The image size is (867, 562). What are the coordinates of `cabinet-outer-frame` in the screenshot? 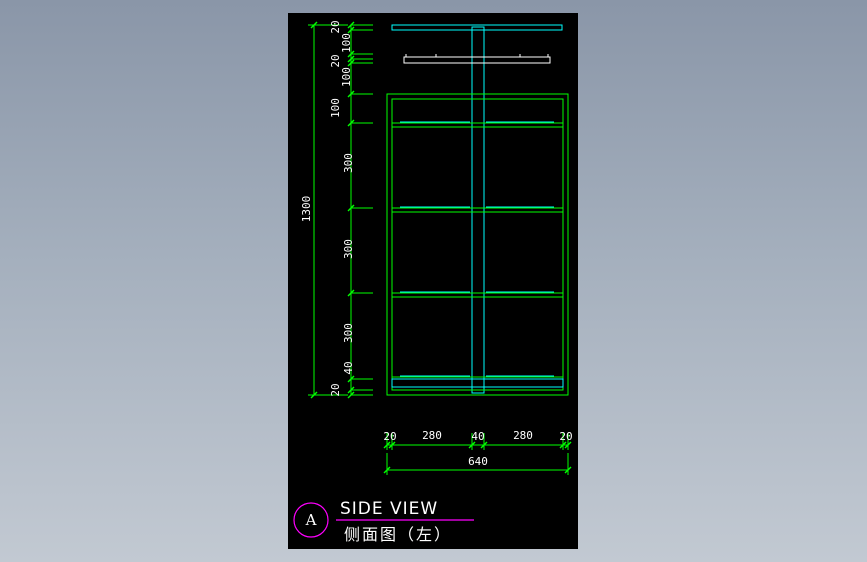 It's located at (477, 244).